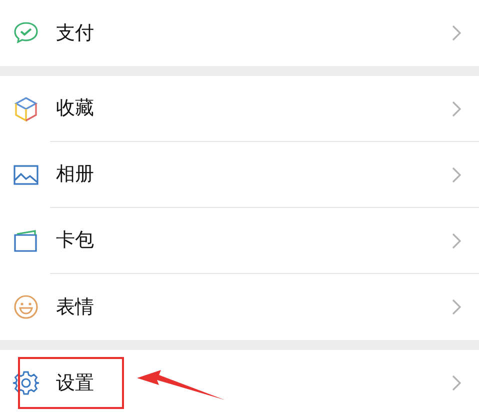 The width and height of the screenshot is (479, 412). What do you see at coordinates (75, 33) in the screenshot?
I see `menu-label: 支付` at bounding box center [75, 33].